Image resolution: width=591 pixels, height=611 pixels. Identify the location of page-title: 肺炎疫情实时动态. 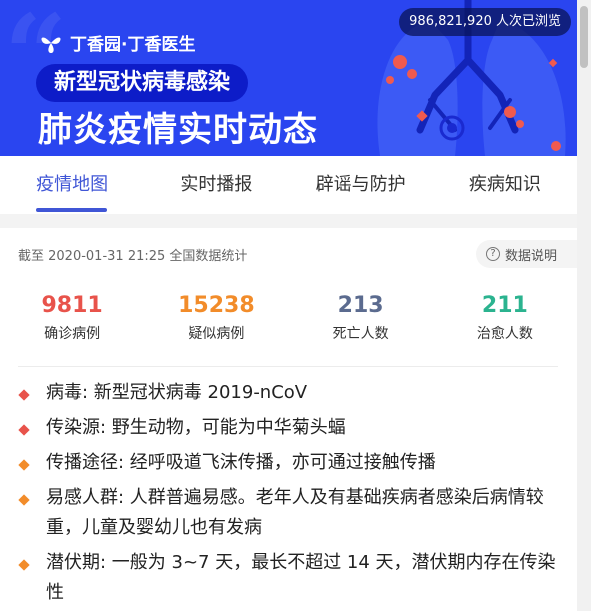
(178, 130).